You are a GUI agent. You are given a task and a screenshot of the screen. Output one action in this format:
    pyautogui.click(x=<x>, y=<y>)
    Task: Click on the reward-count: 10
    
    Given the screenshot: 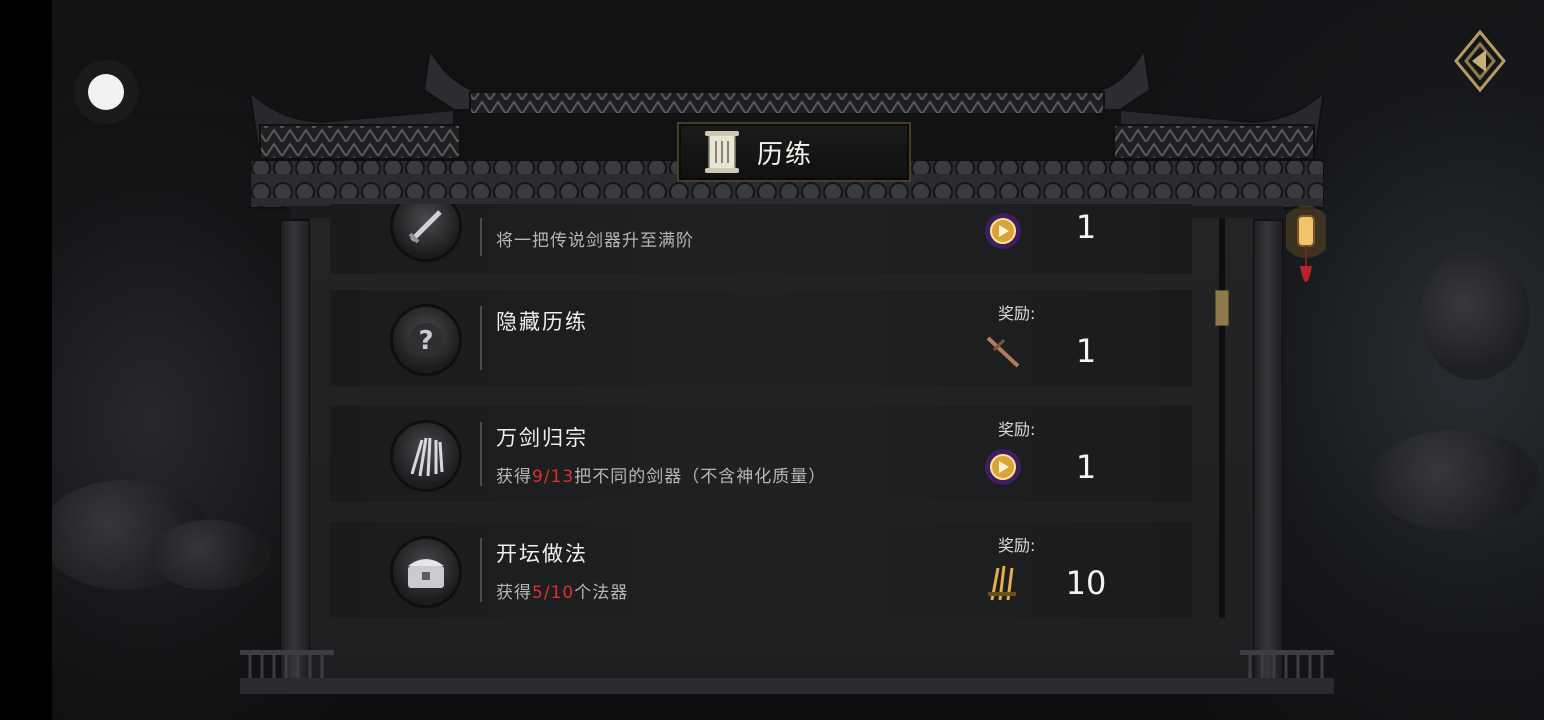 What is the action you would take?
    pyautogui.click(x=1086, y=583)
    